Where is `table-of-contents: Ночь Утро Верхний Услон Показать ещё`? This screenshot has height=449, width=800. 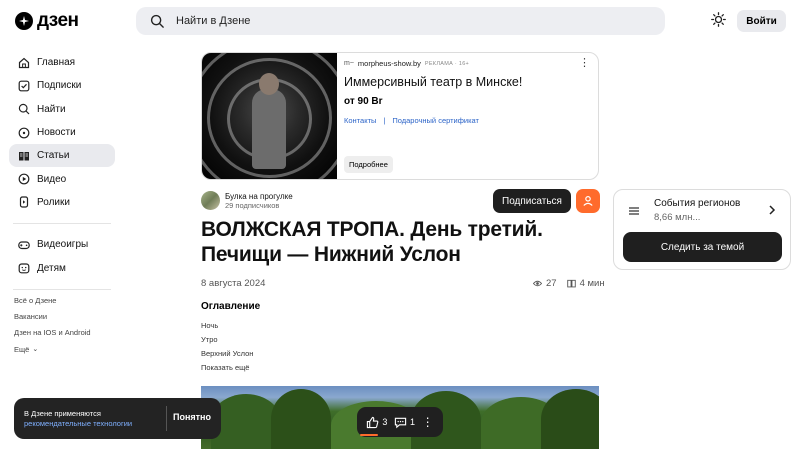
table-of-contents: Ночь Утро Верхний Услон Показать ещё is located at coordinates (227, 346).